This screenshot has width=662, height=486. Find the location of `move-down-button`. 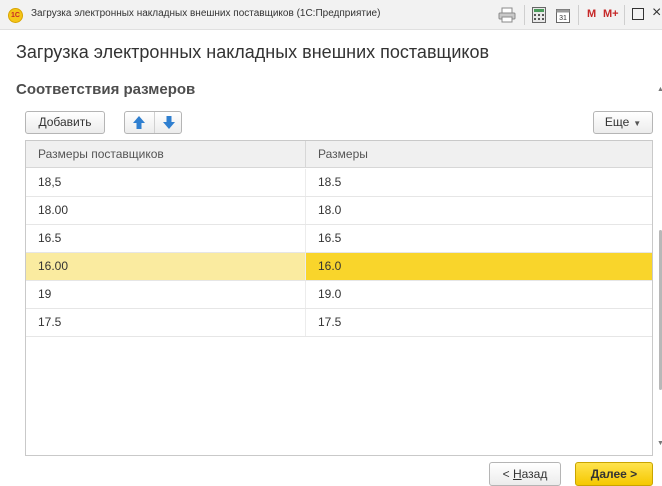

move-down-button is located at coordinates (168, 122).